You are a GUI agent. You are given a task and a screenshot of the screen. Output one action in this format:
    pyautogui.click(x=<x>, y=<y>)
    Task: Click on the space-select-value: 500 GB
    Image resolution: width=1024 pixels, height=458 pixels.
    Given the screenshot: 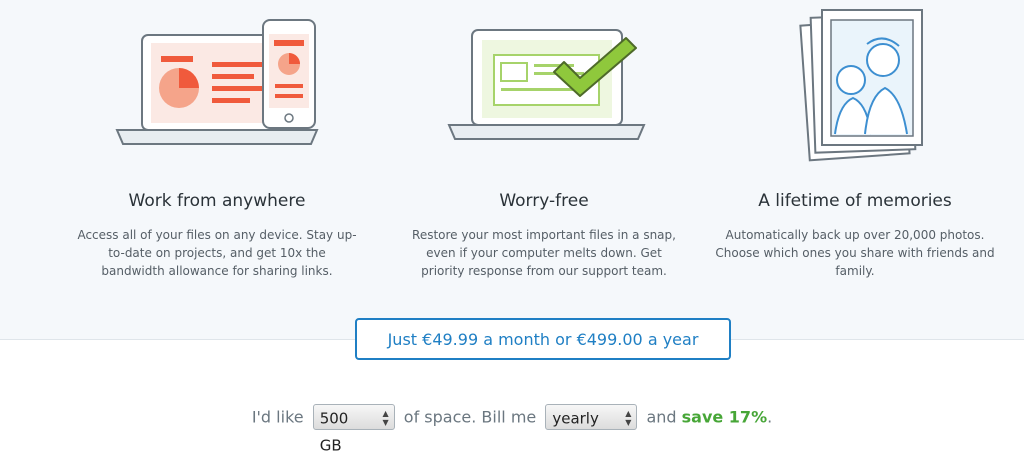 What is the action you would take?
    pyautogui.click(x=334, y=432)
    